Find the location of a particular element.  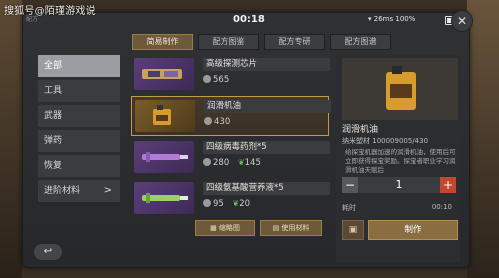

sidebar-item-all: 全部 is located at coordinates (79, 66).